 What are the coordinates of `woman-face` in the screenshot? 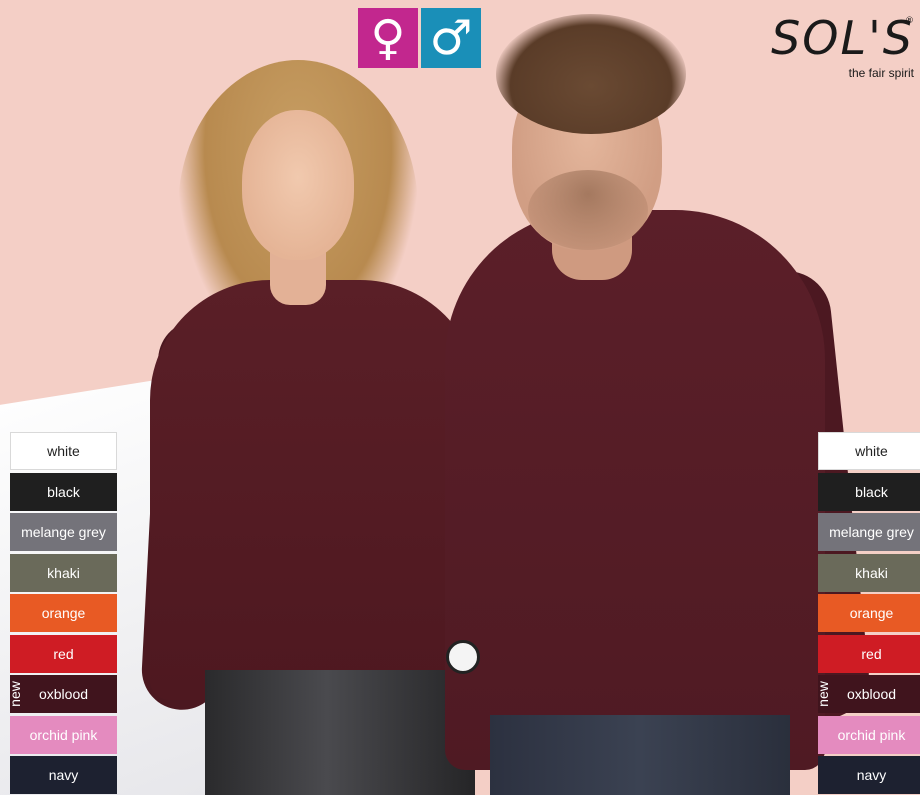 It's located at (298, 185).